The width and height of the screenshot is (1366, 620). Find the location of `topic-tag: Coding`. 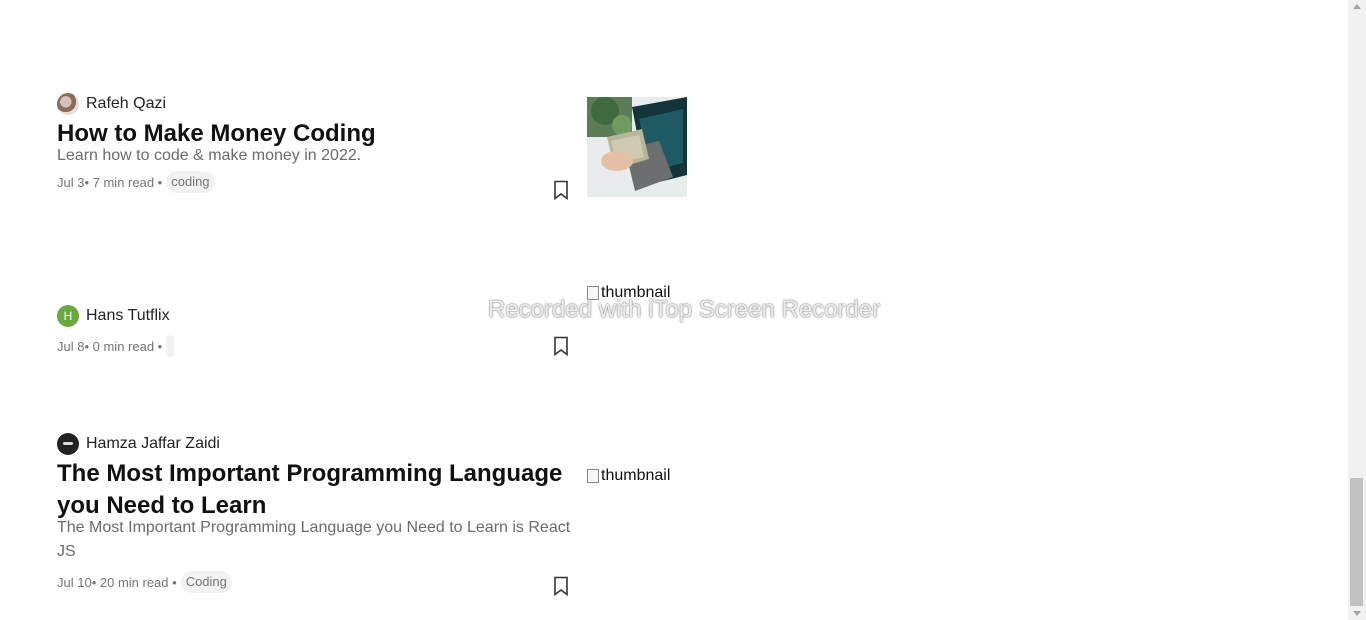

topic-tag: Coding is located at coordinates (206, 582).